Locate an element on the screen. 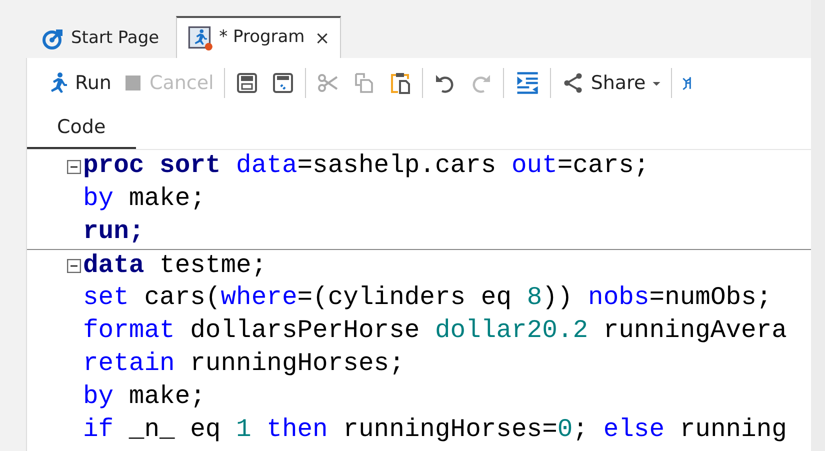 This screenshot has height=451, width=825. code-line: data testme; is located at coordinates (175, 266).